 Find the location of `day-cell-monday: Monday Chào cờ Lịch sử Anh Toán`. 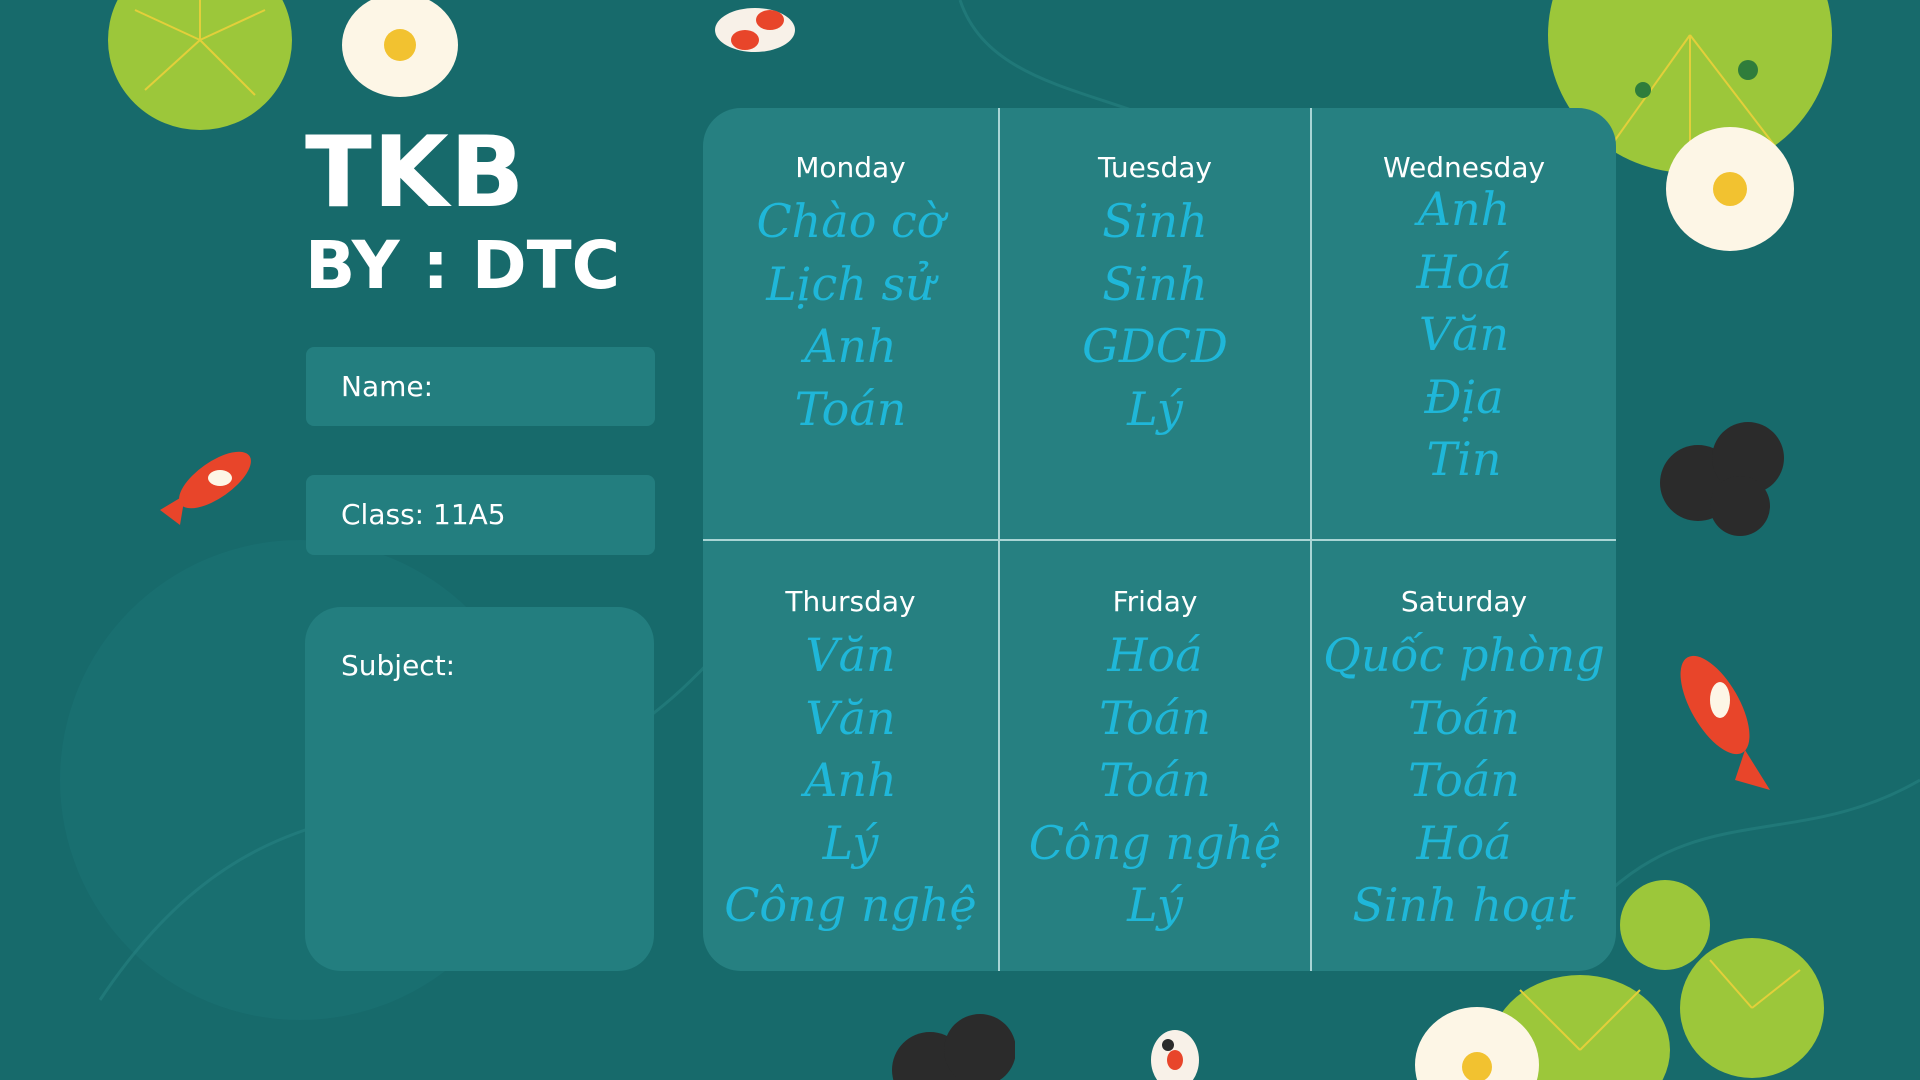

day-cell-monday: Monday Chào cờ Lịch sử Anh Toán is located at coordinates (850, 295).